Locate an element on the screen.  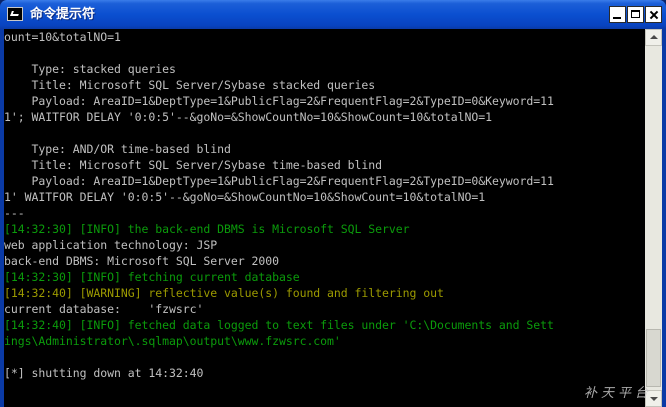
scrollbar-thumb is located at coordinates (653, 358).